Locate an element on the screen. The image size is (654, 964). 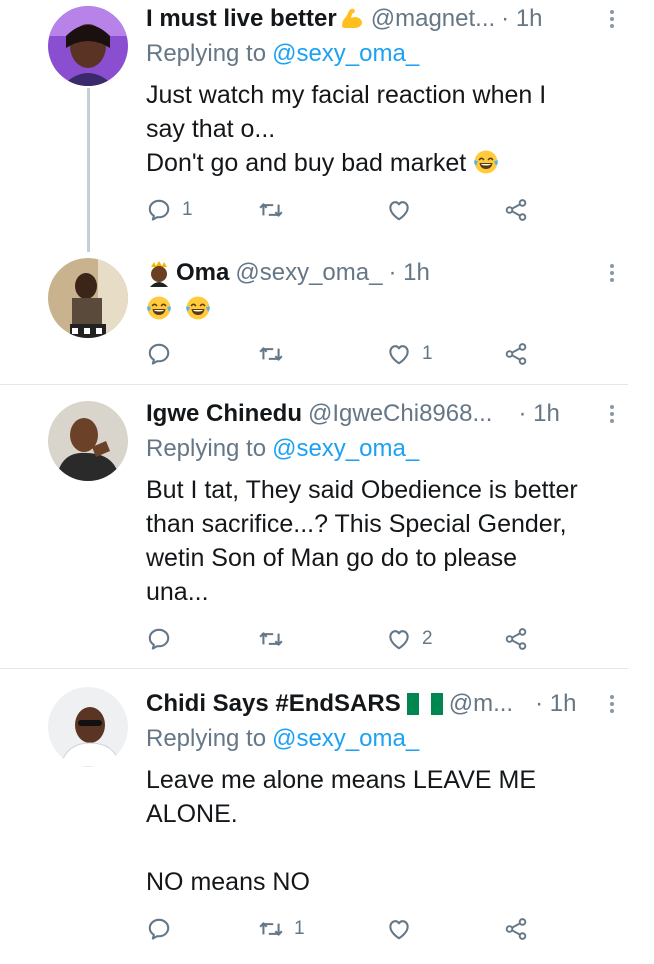
tweet-text-line: Just watch my facial reaction when I is located at coordinates (346, 95).